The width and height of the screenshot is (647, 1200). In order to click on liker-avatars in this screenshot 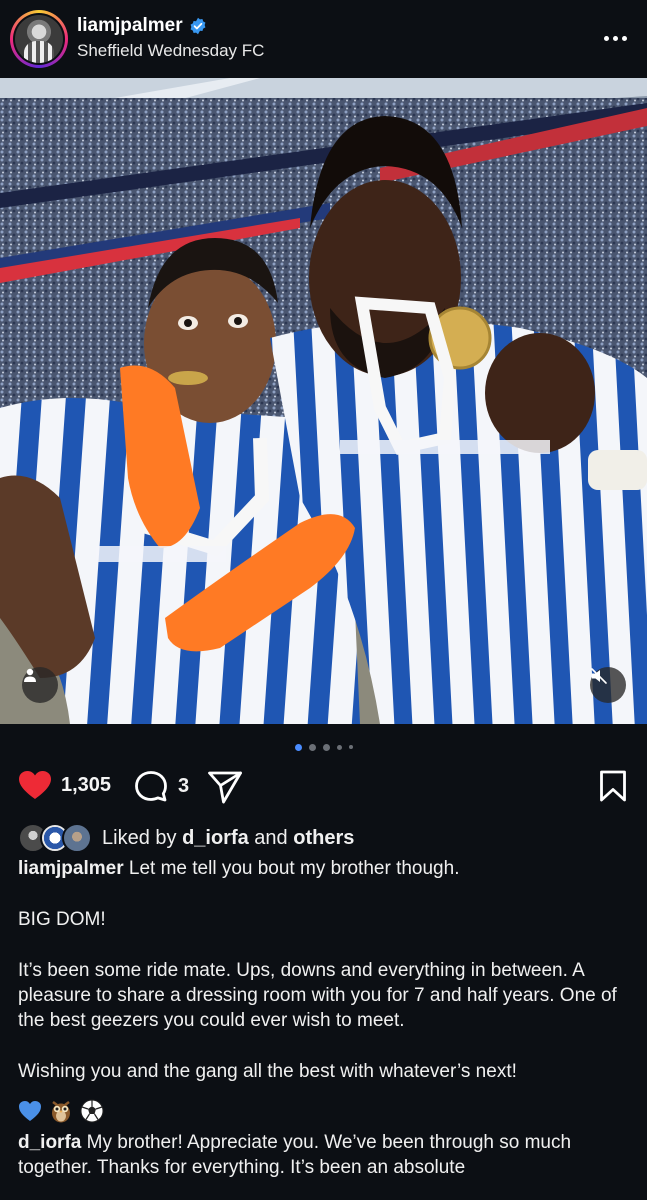, I will do `click(56, 838)`.